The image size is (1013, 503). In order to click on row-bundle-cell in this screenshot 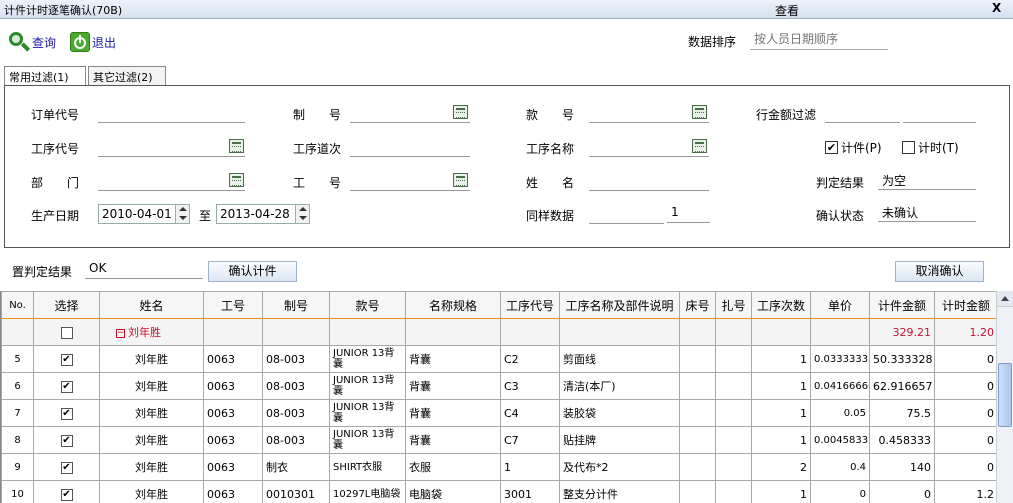, I will do `click(733, 386)`.